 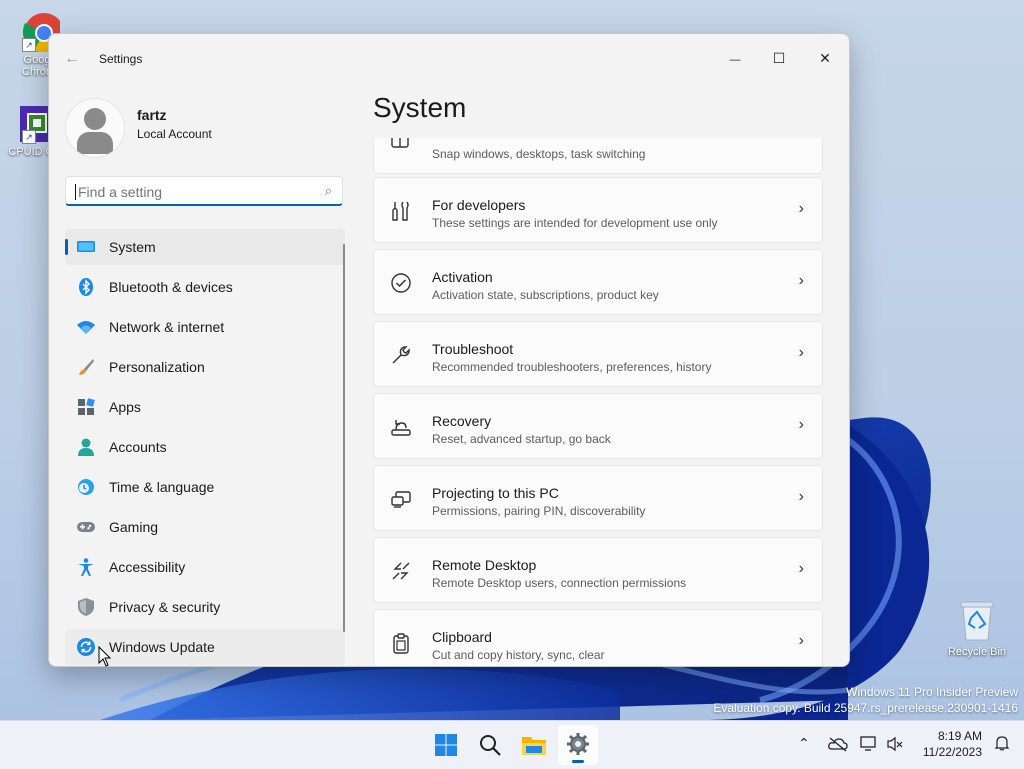 What do you see at coordinates (401, 355) in the screenshot?
I see `wrench-icon` at bounding box center [401, 355].